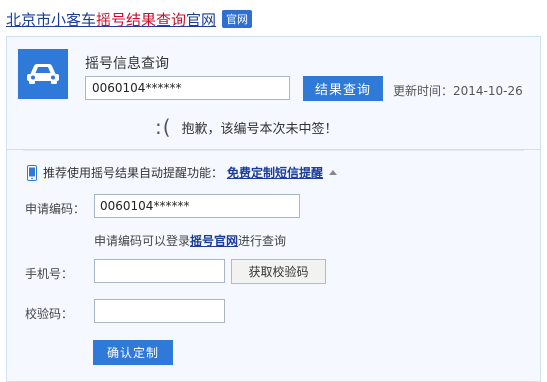 The width and height of the screenshot is (547, 382). I want to click on verification-code-input, so click(159, 311).